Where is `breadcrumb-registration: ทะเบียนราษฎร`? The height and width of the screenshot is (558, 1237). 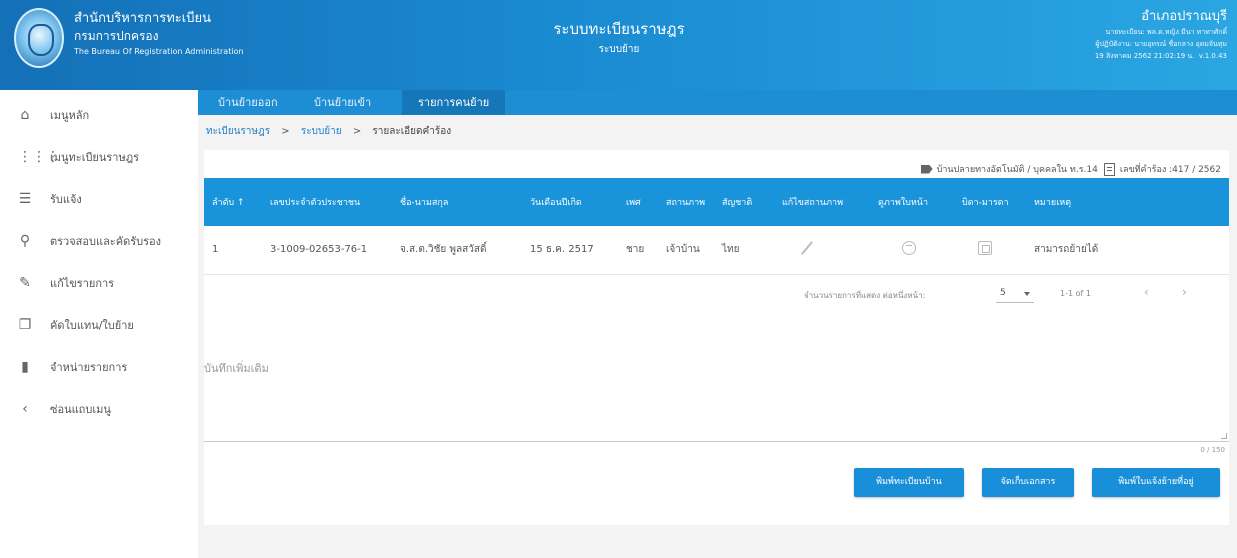 breadcrumb-registration: ทะเบียนราษฎร is located at coordinates (238, 131).